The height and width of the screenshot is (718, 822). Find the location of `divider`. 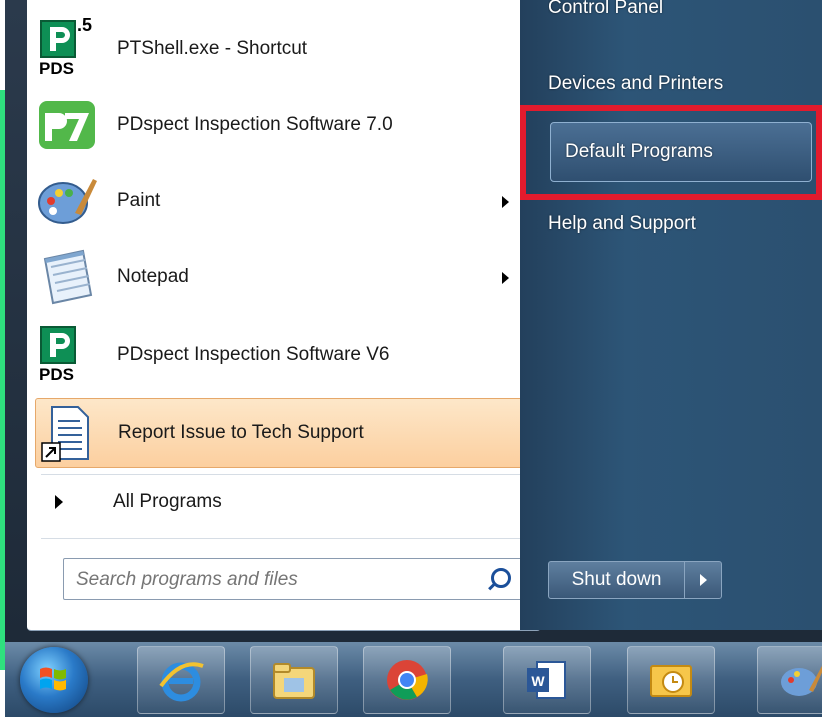

divider is located at coordinates (281, 538).